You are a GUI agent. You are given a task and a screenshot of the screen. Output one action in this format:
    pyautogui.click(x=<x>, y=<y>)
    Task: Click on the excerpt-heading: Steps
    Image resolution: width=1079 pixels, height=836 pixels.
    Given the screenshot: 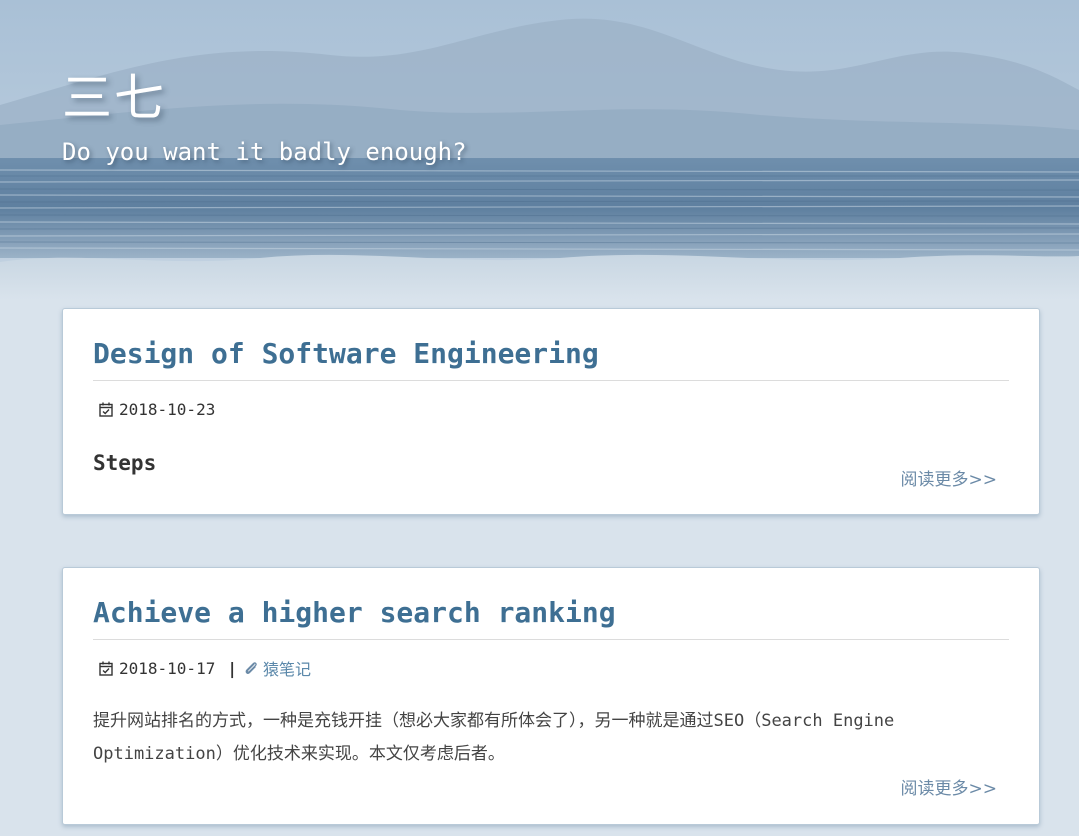 What is the action you would take?
    pyautogui.click(x=125, y=463)
    